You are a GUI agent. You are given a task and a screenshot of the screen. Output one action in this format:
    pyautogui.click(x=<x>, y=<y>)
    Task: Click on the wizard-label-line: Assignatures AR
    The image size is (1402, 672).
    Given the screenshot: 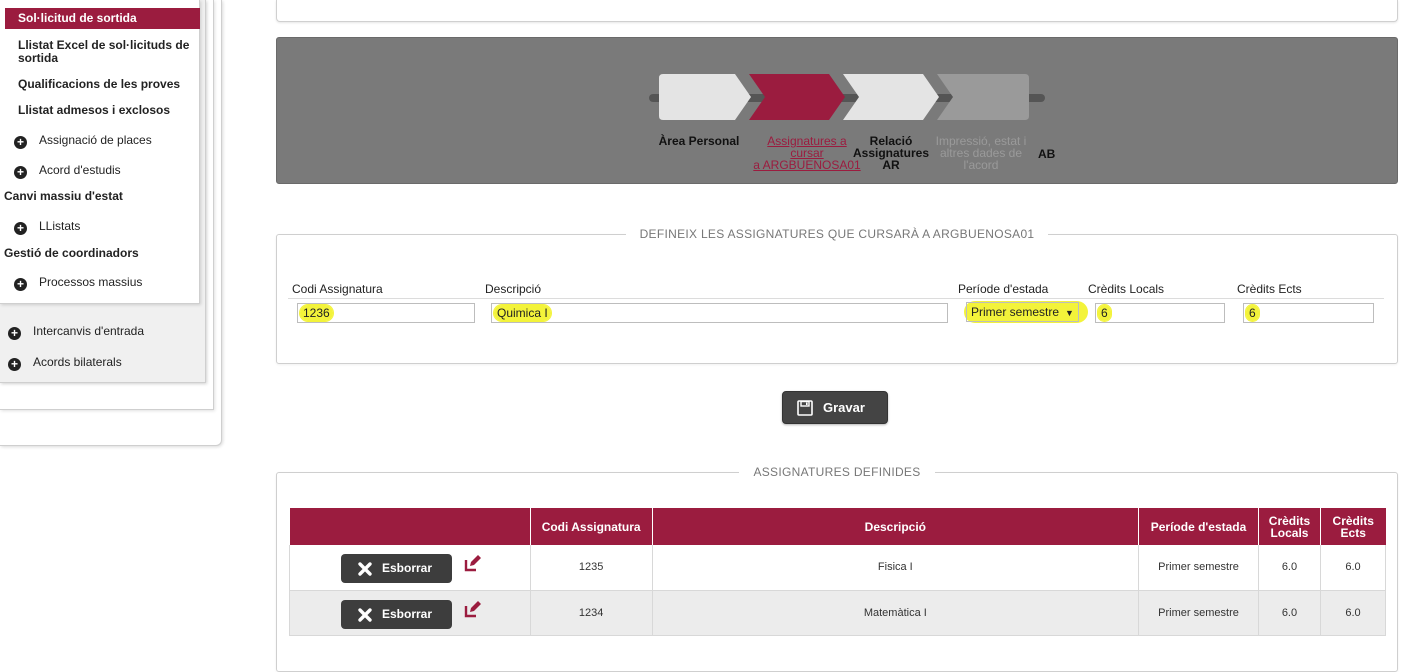 What is the action you would take?
    pyautogui.click(x=891, y=159)
    